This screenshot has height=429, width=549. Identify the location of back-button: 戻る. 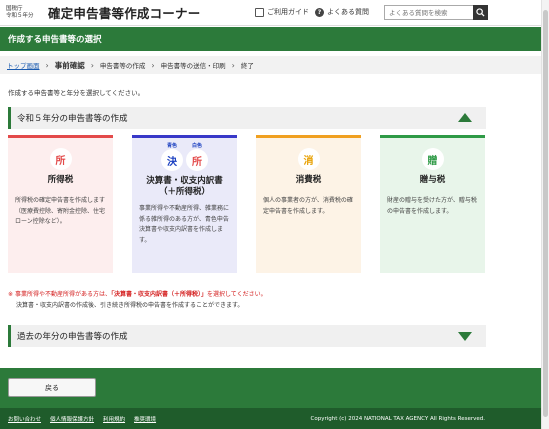
(52, 387).